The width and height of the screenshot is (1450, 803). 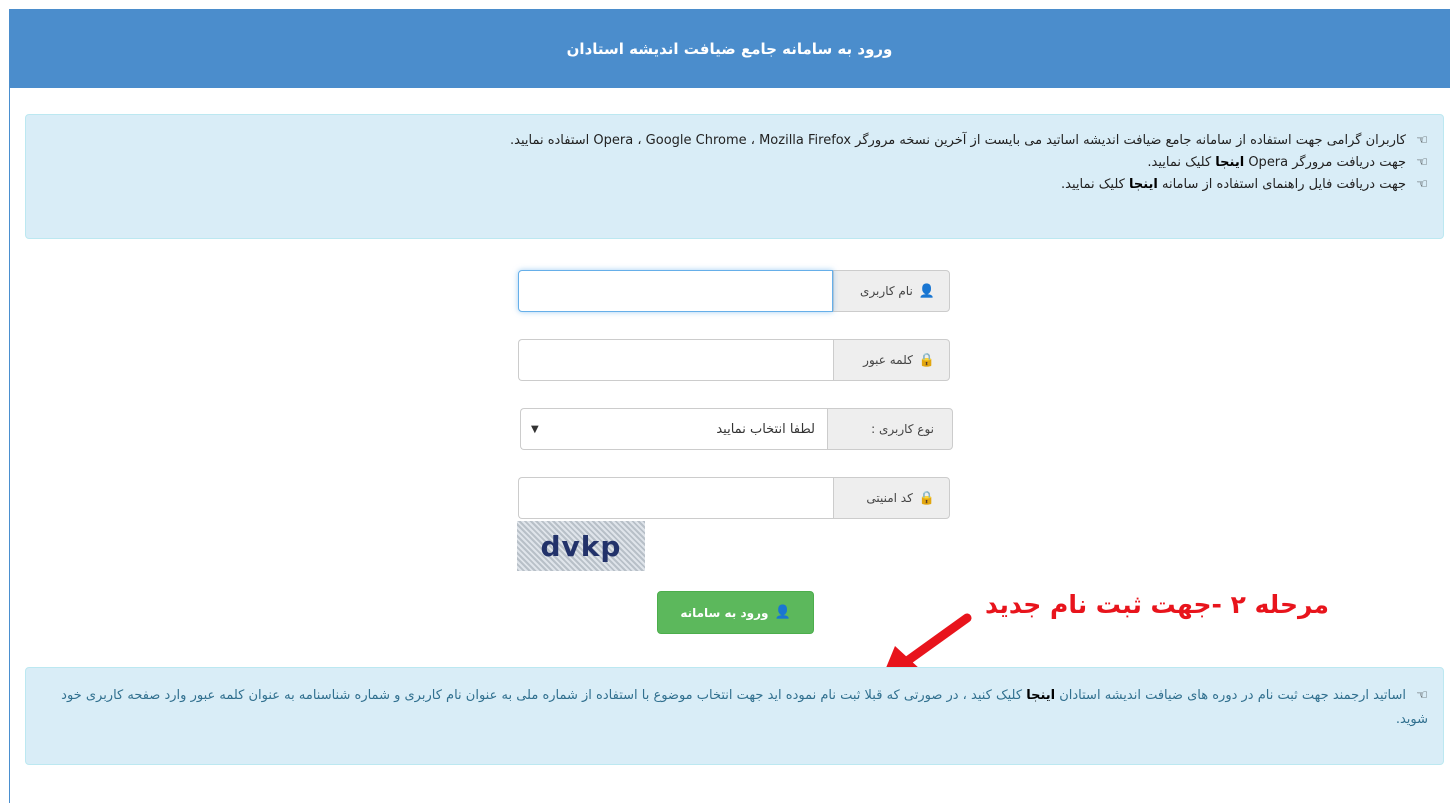 I want to click on guide-download-link: اینجا, so click(x=1143, y=184).